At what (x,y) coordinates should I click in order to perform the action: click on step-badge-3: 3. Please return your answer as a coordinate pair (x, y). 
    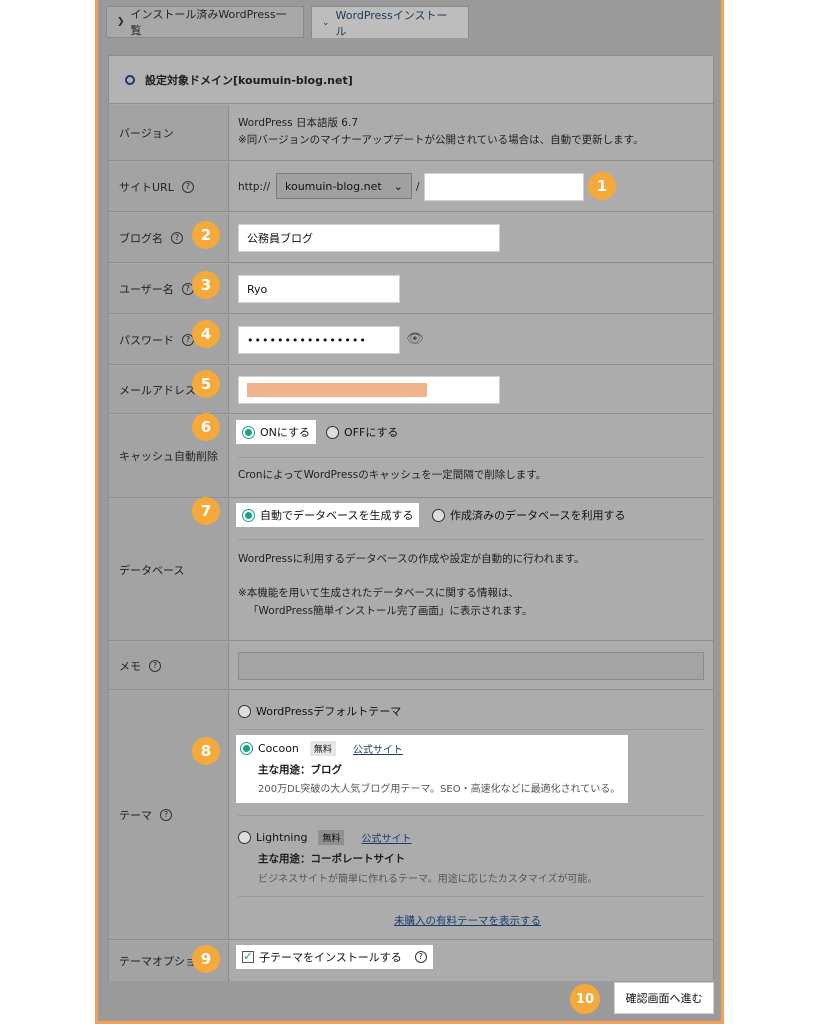
    Looking at the image, I should click on (206, 285).